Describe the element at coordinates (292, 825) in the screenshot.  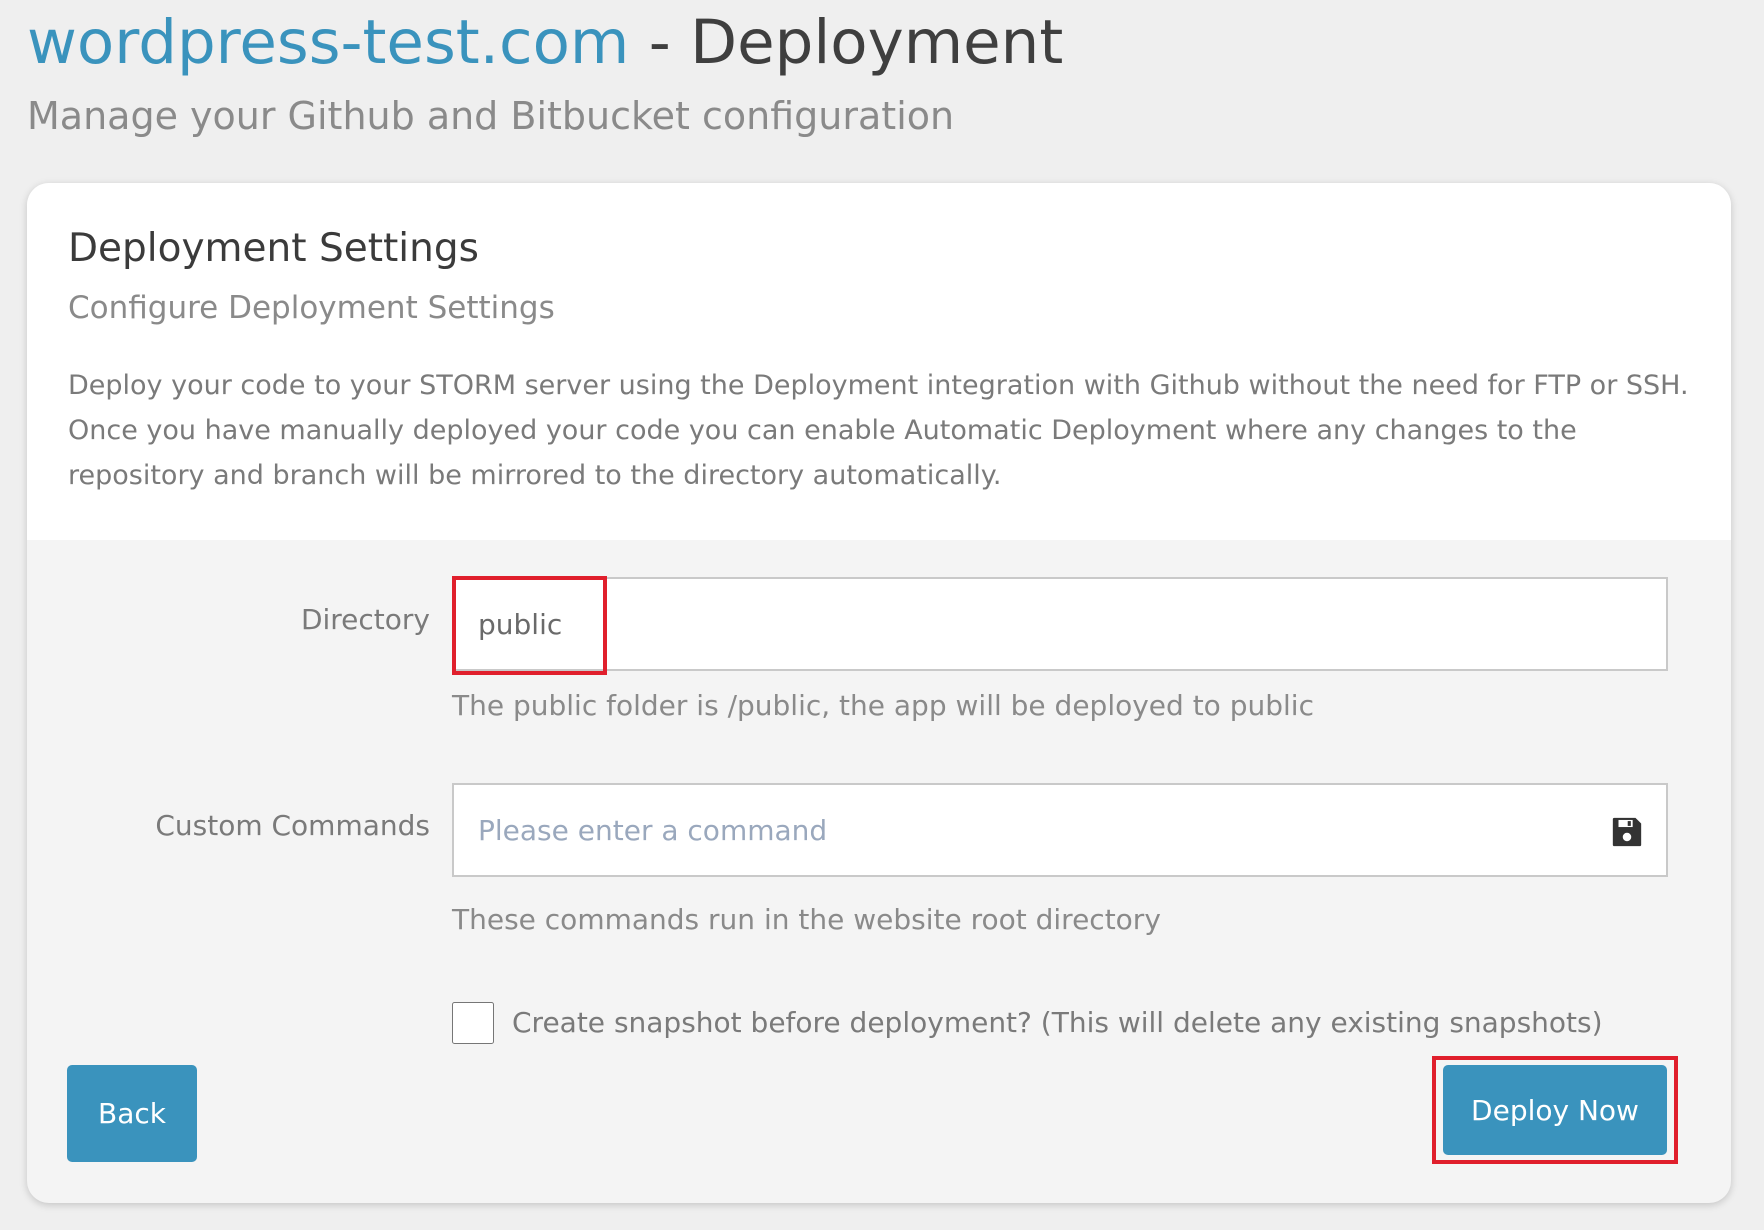
I see `custom-commands-label: Custom Commands` at that location.